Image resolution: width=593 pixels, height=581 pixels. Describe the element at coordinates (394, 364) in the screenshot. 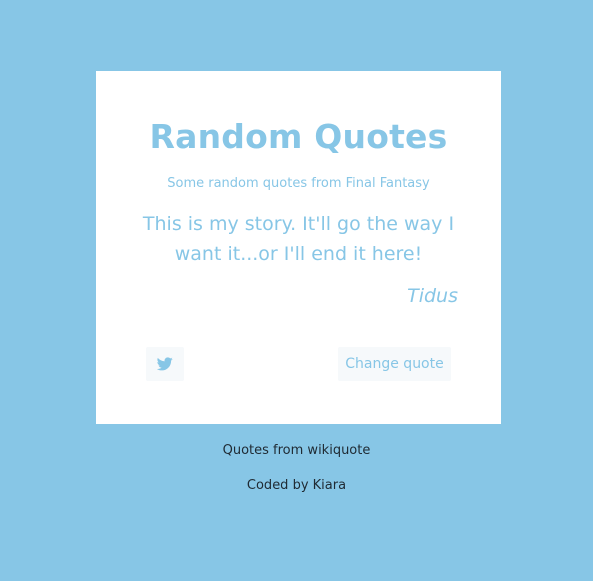

I see `change-quote-button: Change quote` at that location.